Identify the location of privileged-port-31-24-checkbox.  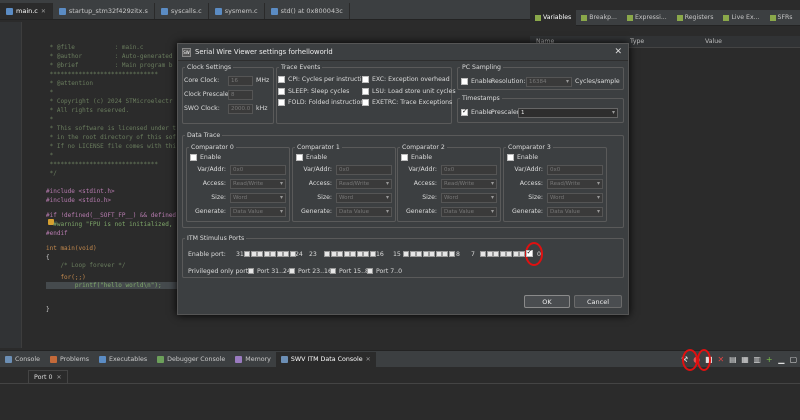
(251, 271).